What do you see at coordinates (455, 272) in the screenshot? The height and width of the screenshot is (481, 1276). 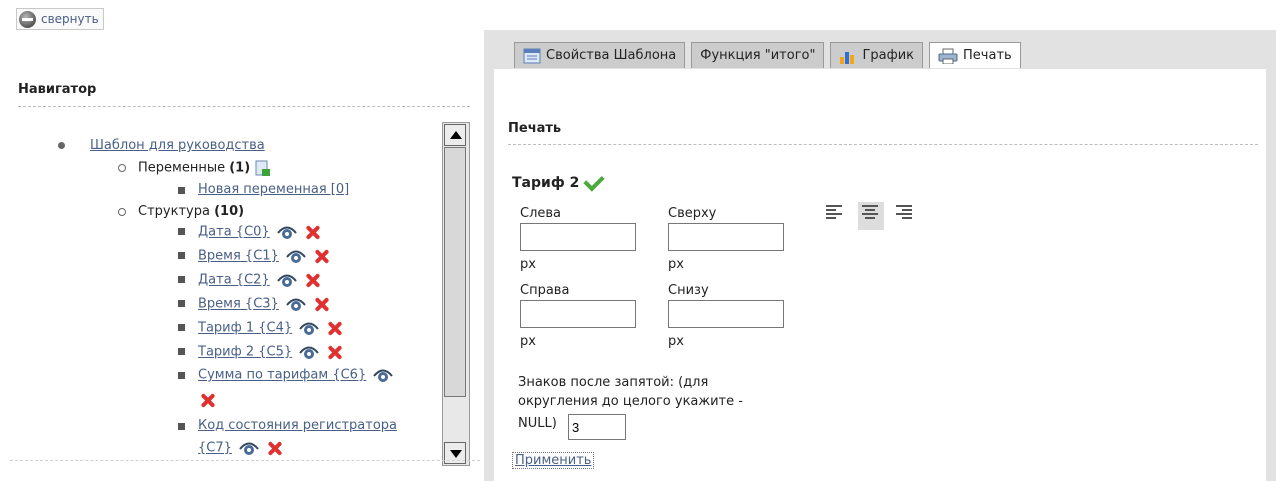 I see `scroll-thumb` at bounding box center [455, 272].